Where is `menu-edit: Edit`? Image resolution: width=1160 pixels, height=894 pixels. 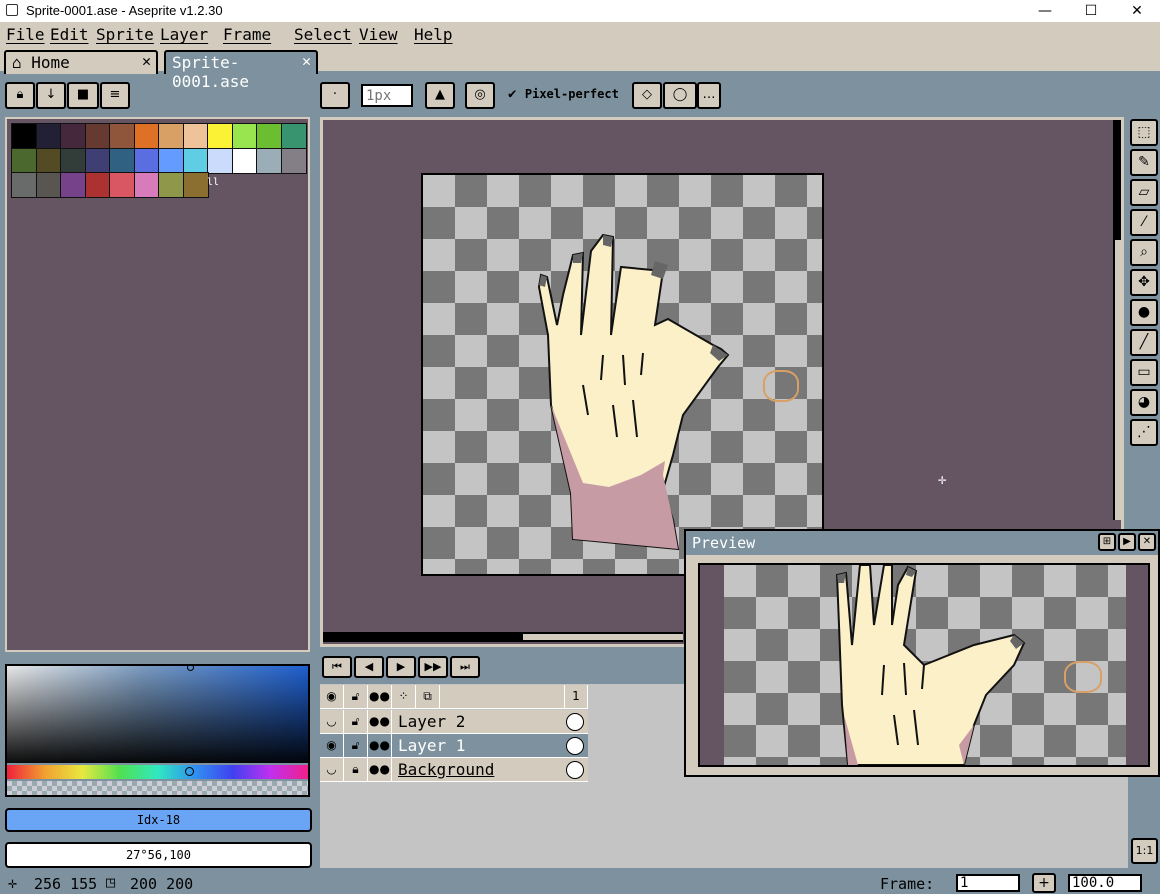
menu-edit: Edit is located at coordinates (69, 34).